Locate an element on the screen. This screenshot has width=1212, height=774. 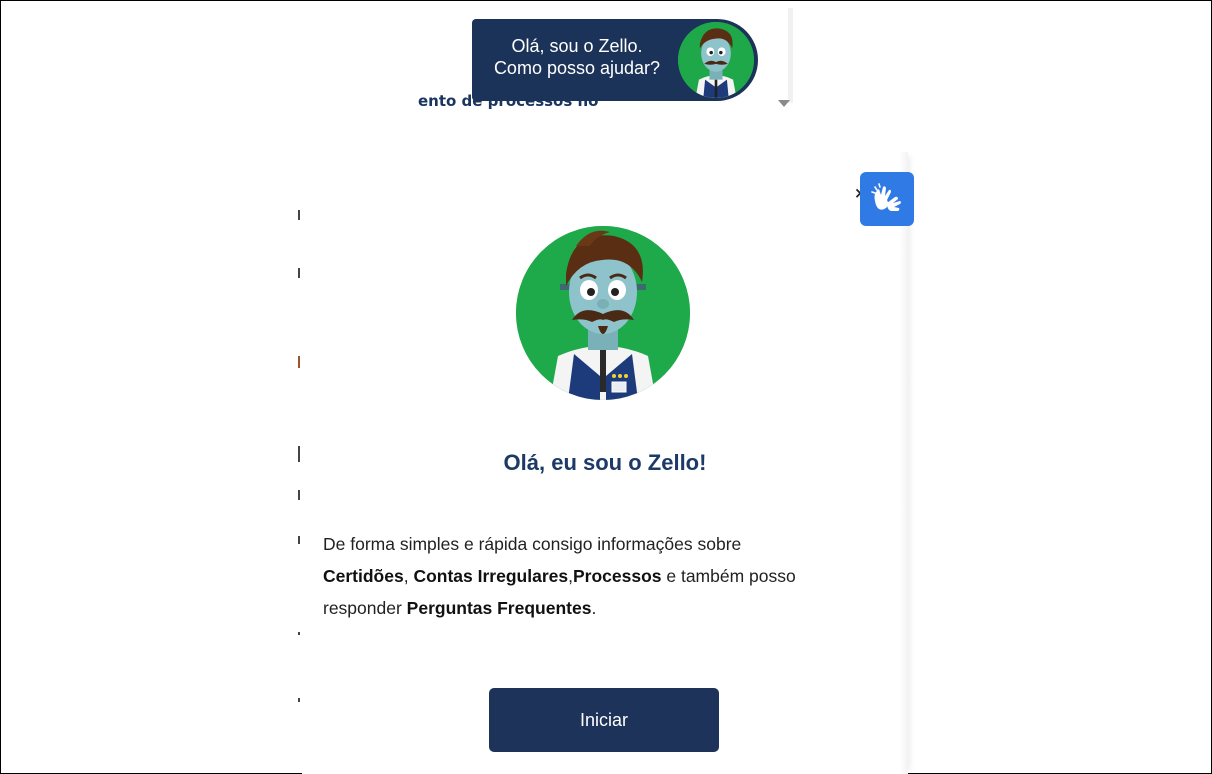
panel-title: Olá, eu sou o Zello! is located at coordinates (605, 462).